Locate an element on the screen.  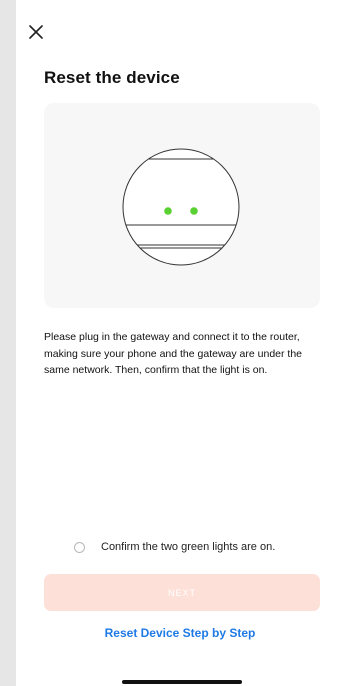
page-title: Reset the device is located at coordinates (112, 77).